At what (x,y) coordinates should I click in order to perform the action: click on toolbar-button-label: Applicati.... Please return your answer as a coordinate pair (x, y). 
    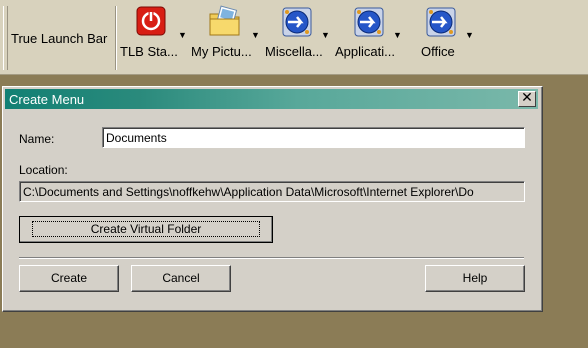
    Looking at the image, I should click on (365, 51).